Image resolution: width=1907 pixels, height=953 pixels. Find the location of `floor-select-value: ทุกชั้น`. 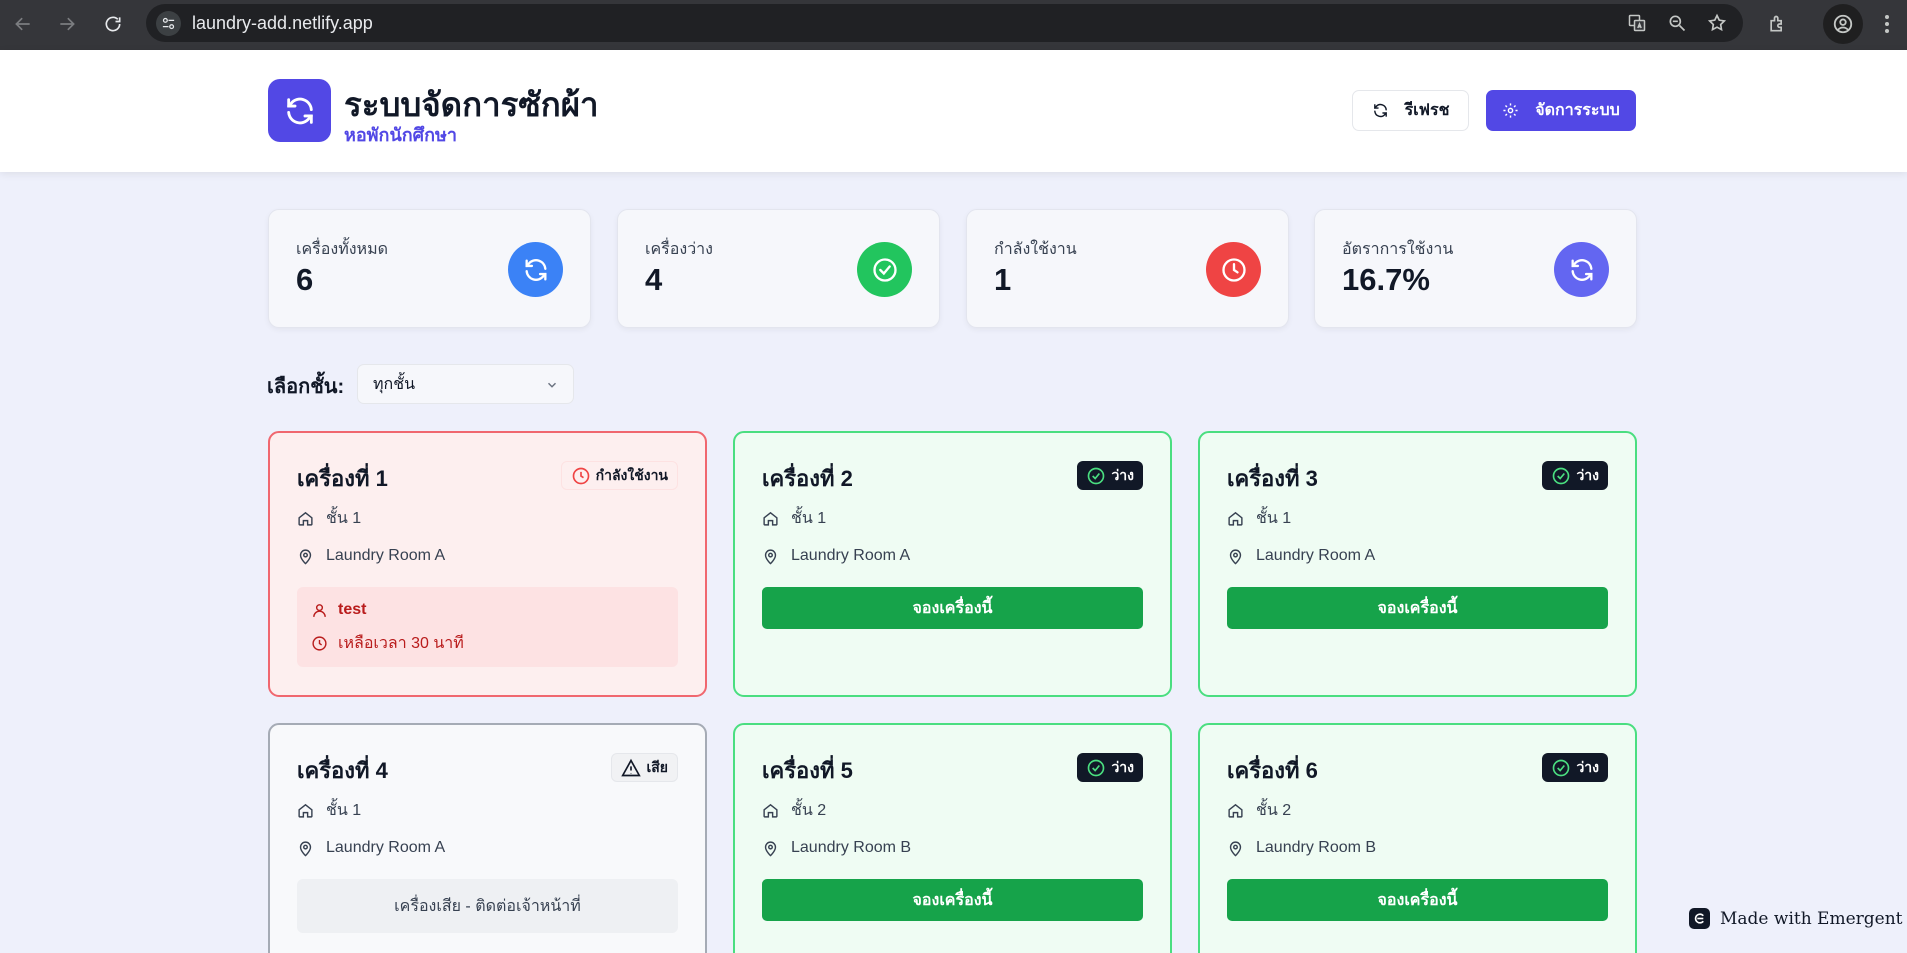

floor-select-value: ทุกชั้น is located at coordinates (394, 384).